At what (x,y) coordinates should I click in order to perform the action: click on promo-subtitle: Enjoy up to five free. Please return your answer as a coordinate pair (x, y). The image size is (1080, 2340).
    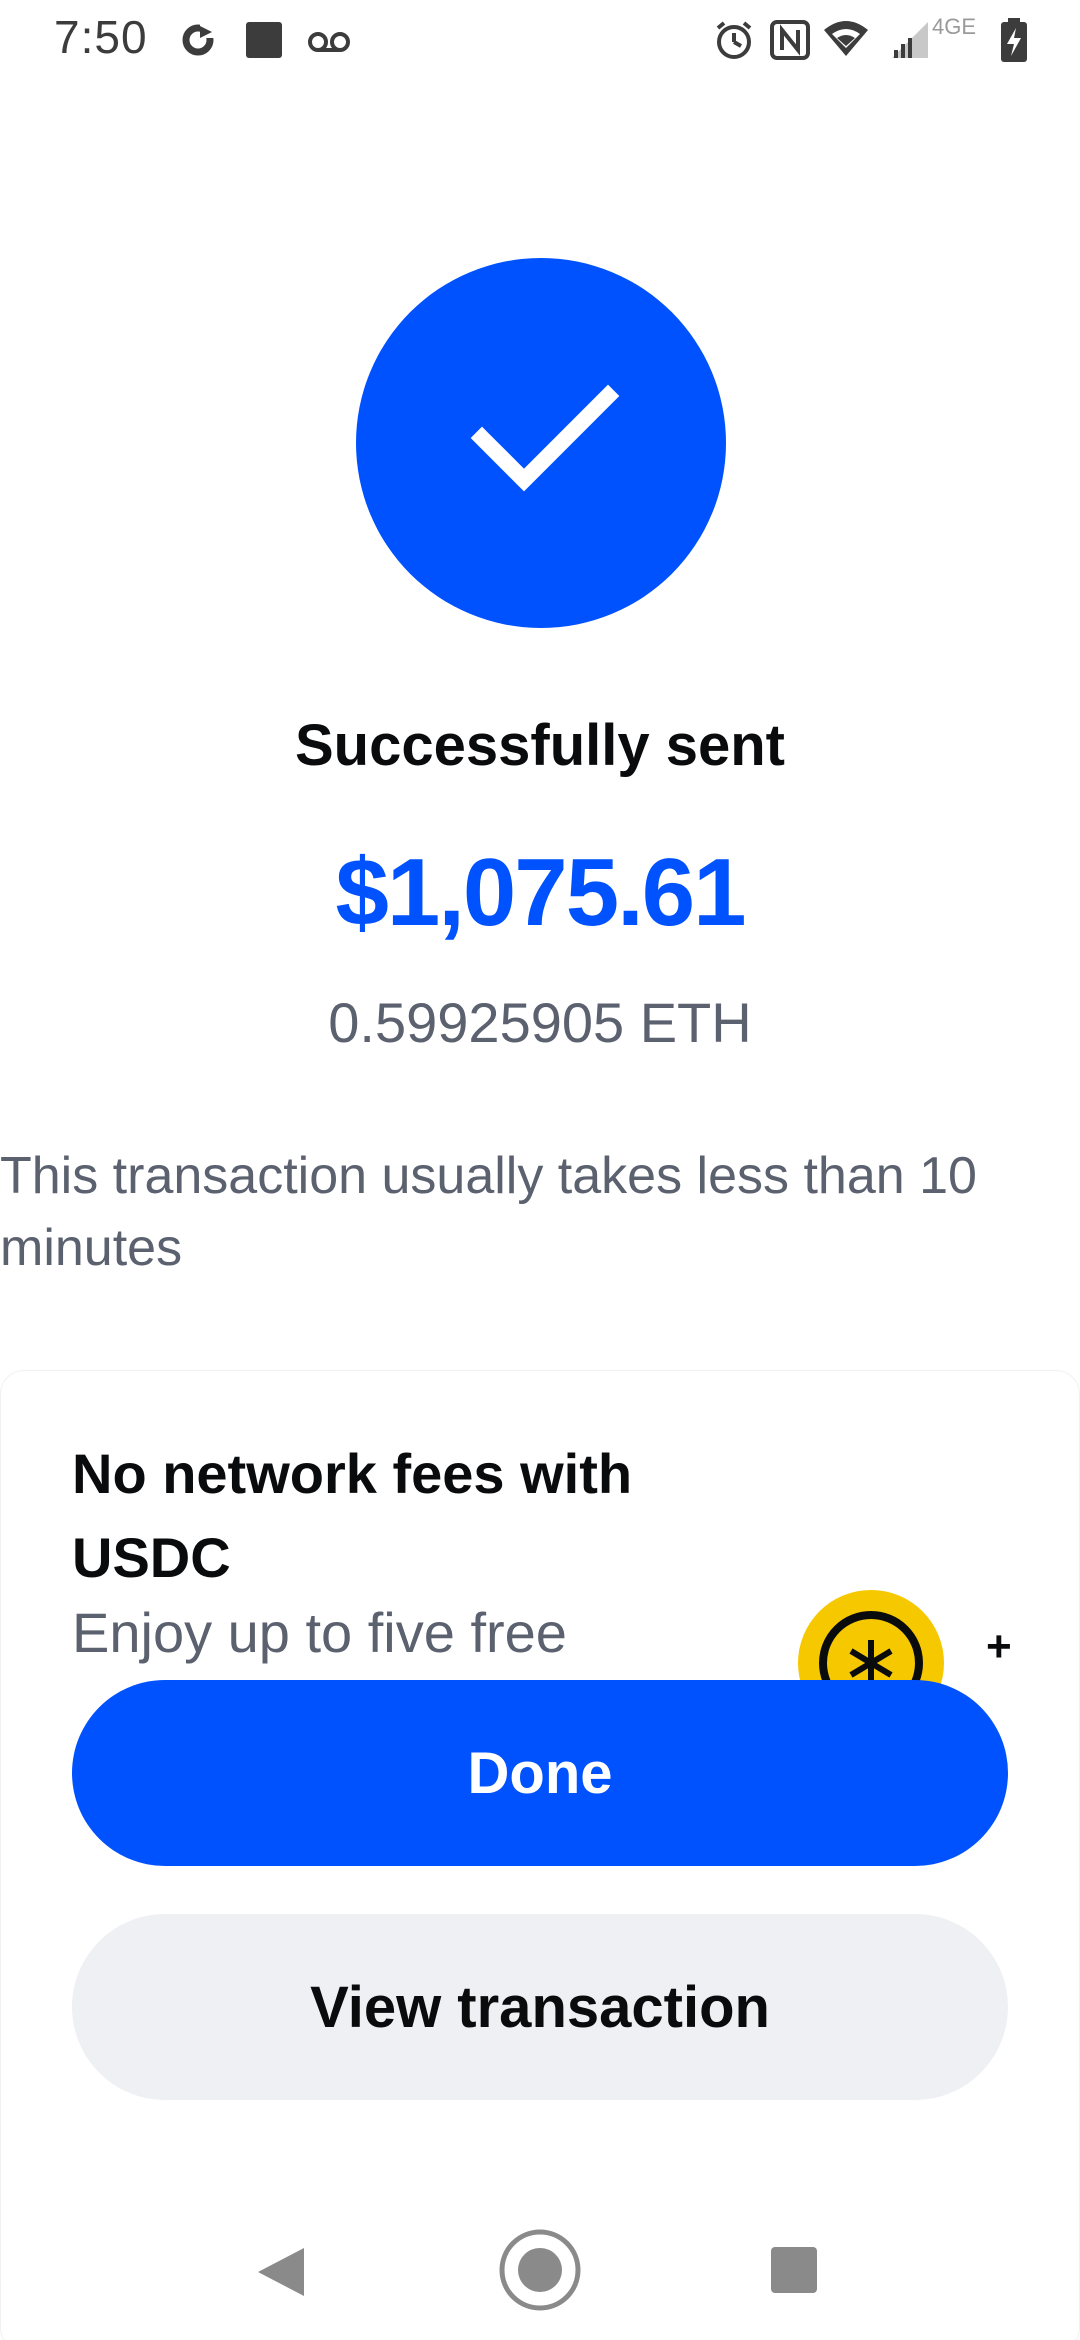
    Looking at the image, I should click on (319, 1632).